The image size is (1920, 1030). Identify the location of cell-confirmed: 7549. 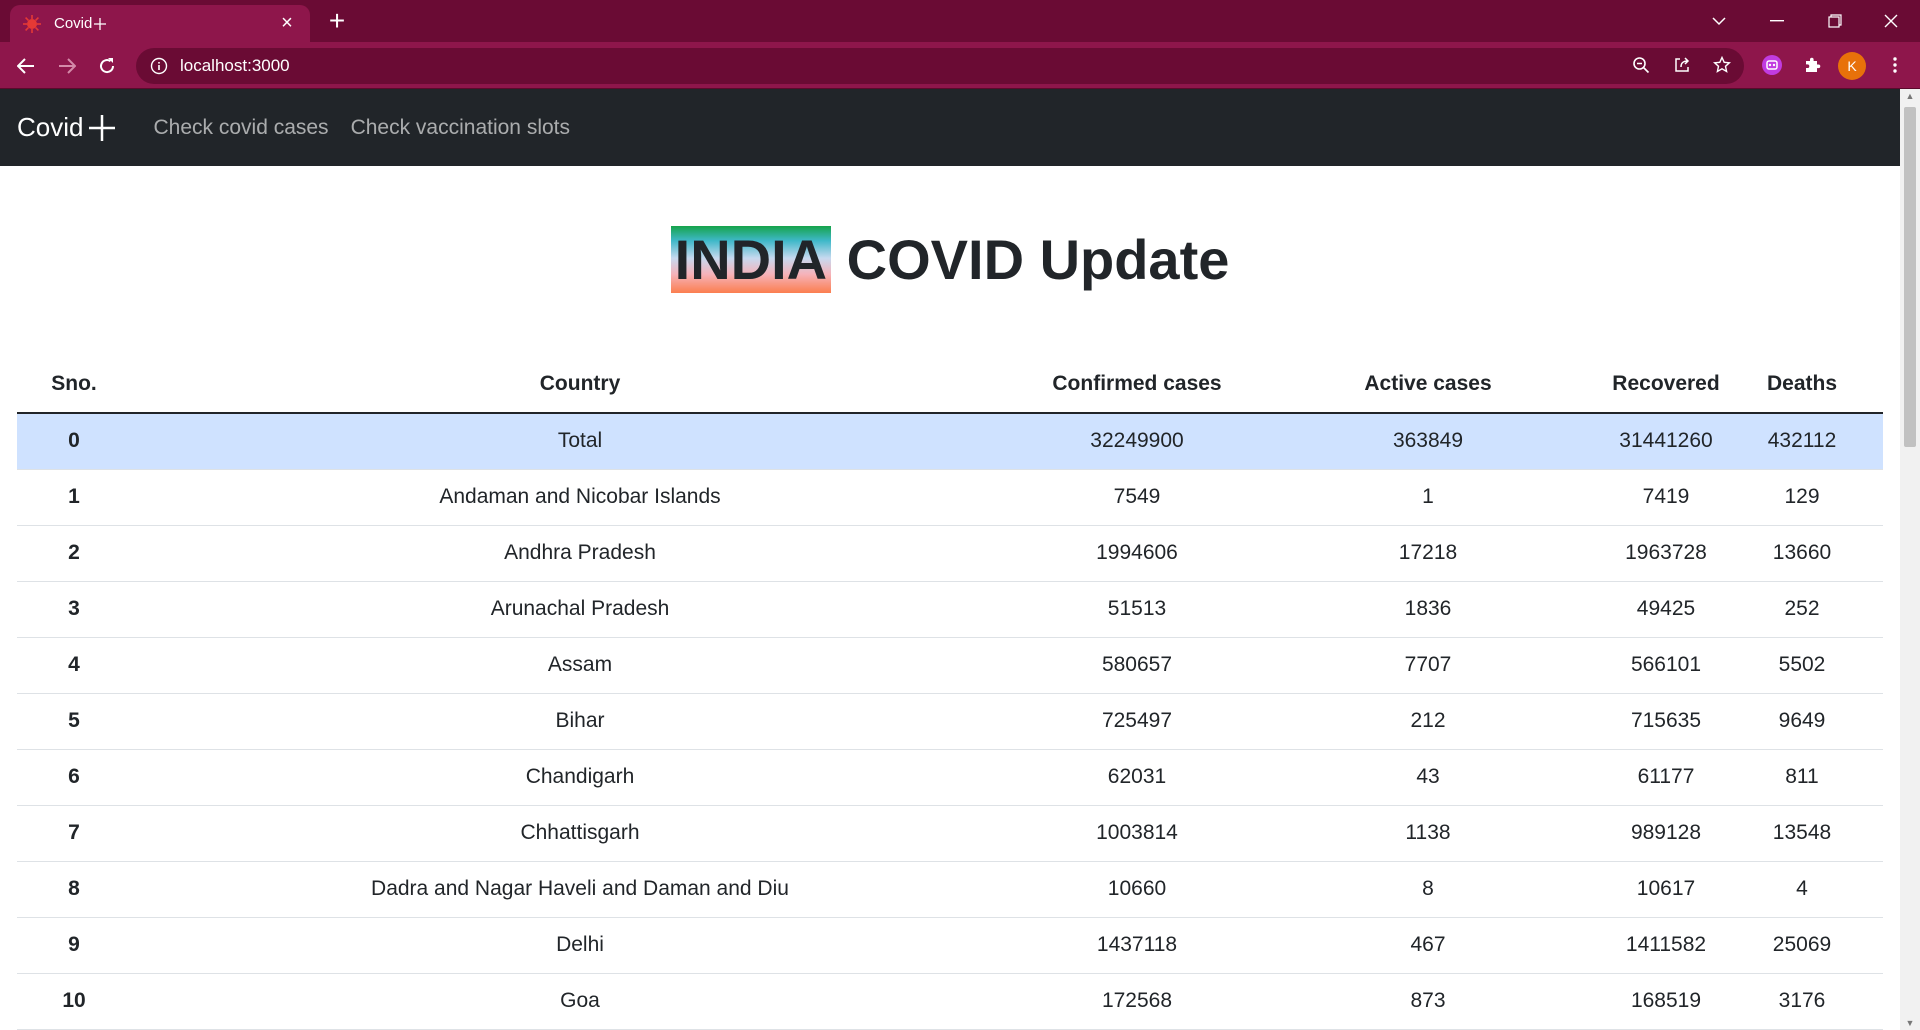
(1137, 497).